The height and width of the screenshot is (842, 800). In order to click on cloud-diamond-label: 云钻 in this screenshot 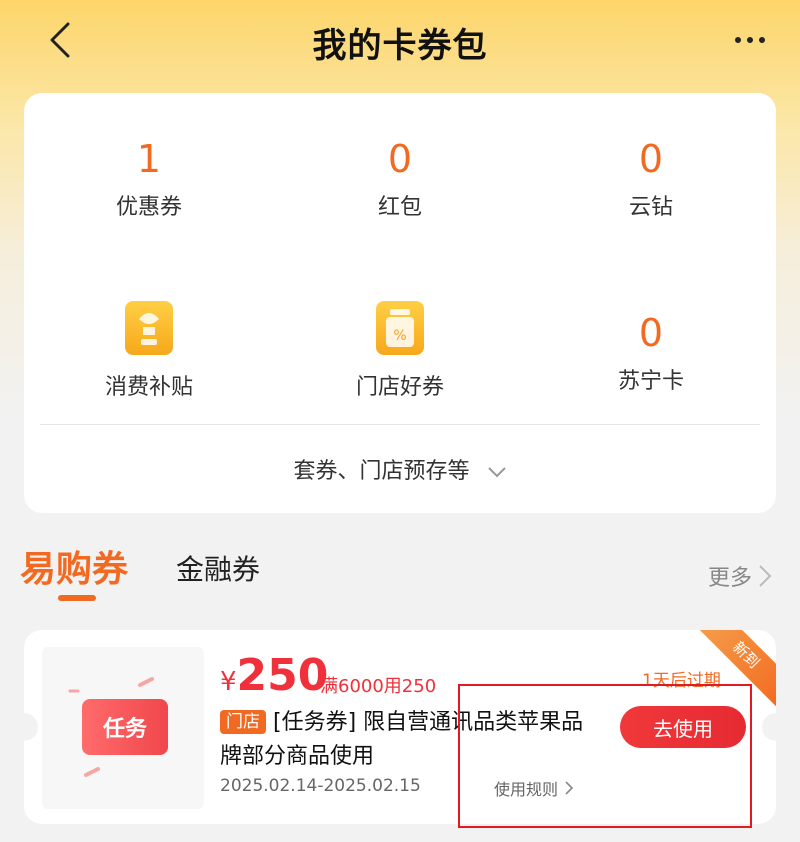, I will do `click(650, 207)`.